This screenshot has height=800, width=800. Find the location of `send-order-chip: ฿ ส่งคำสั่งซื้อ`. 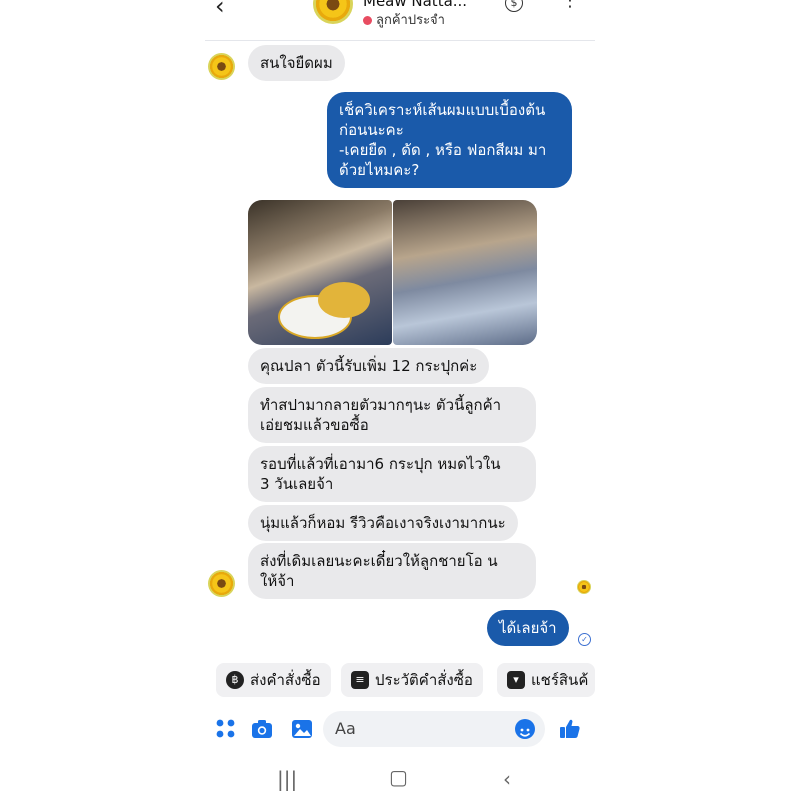

send-order-chip: ฿ ส่งคำสั่งซื้อ is located at coordinates (273, 680).